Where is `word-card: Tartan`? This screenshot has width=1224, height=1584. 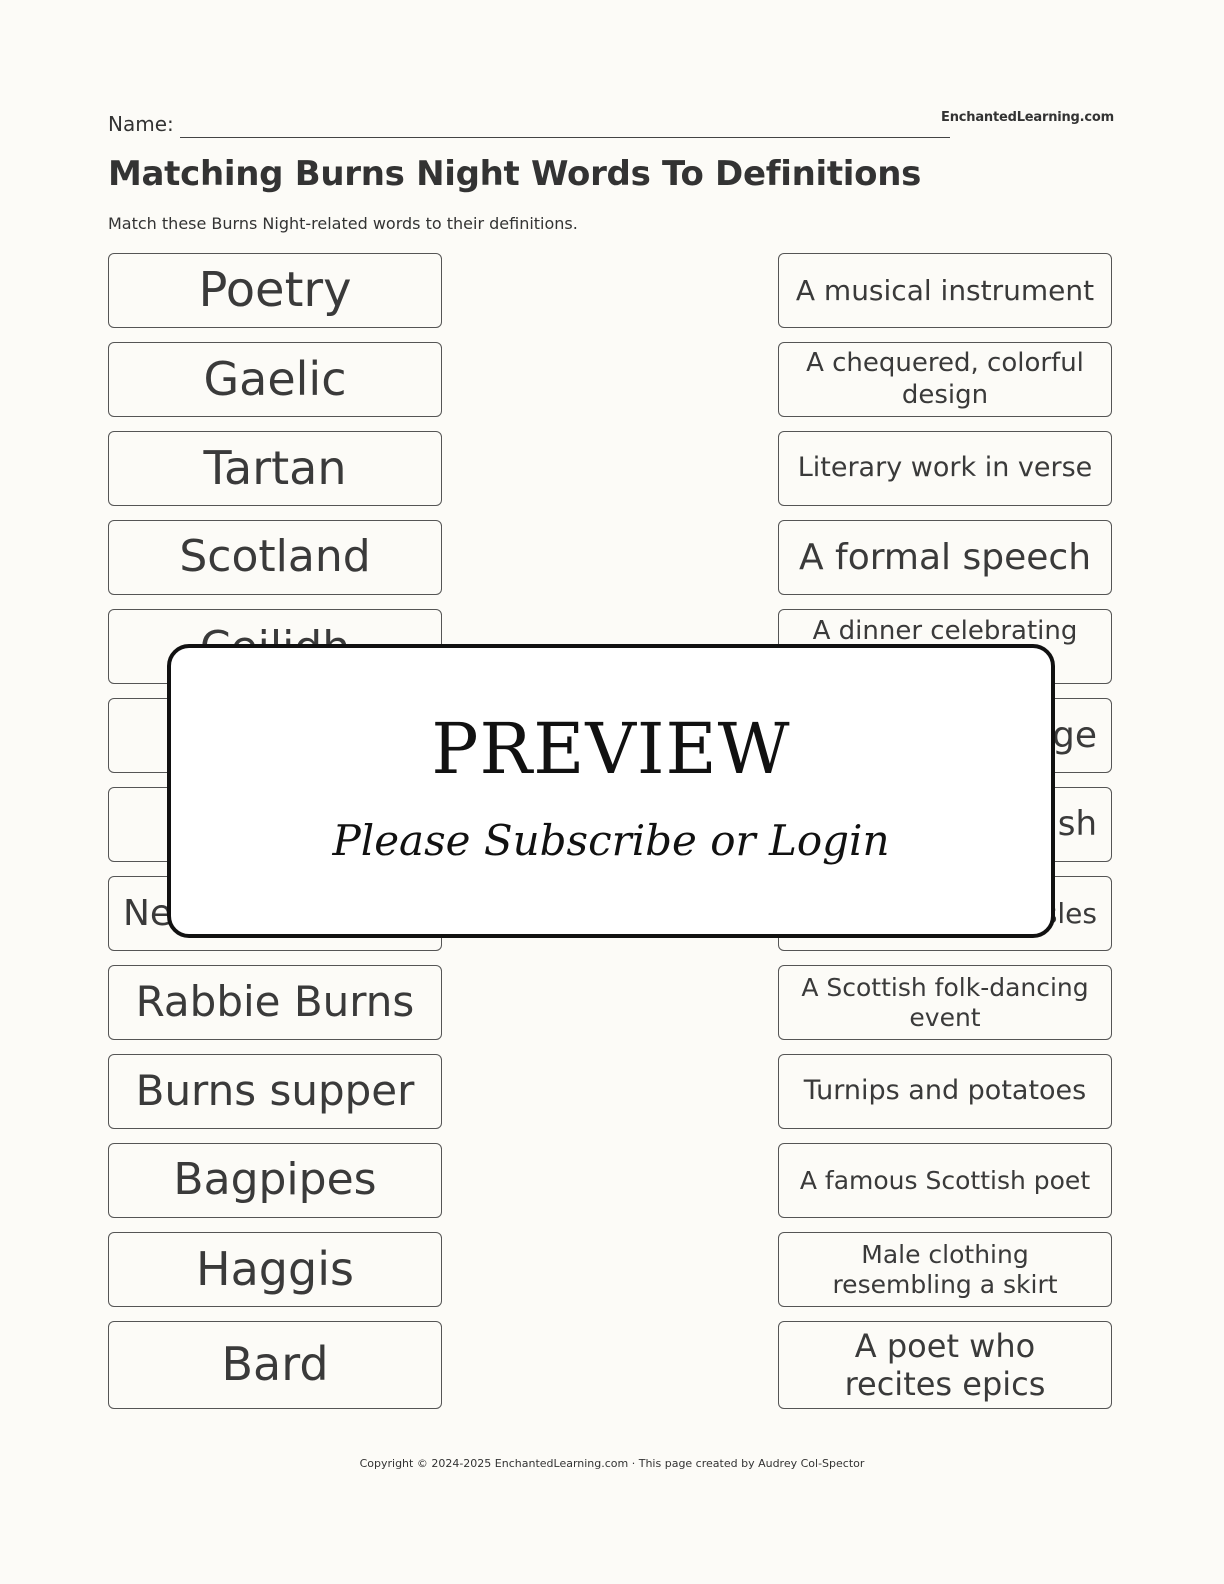 word-card: Tartan is located at coordinates (275, 468).